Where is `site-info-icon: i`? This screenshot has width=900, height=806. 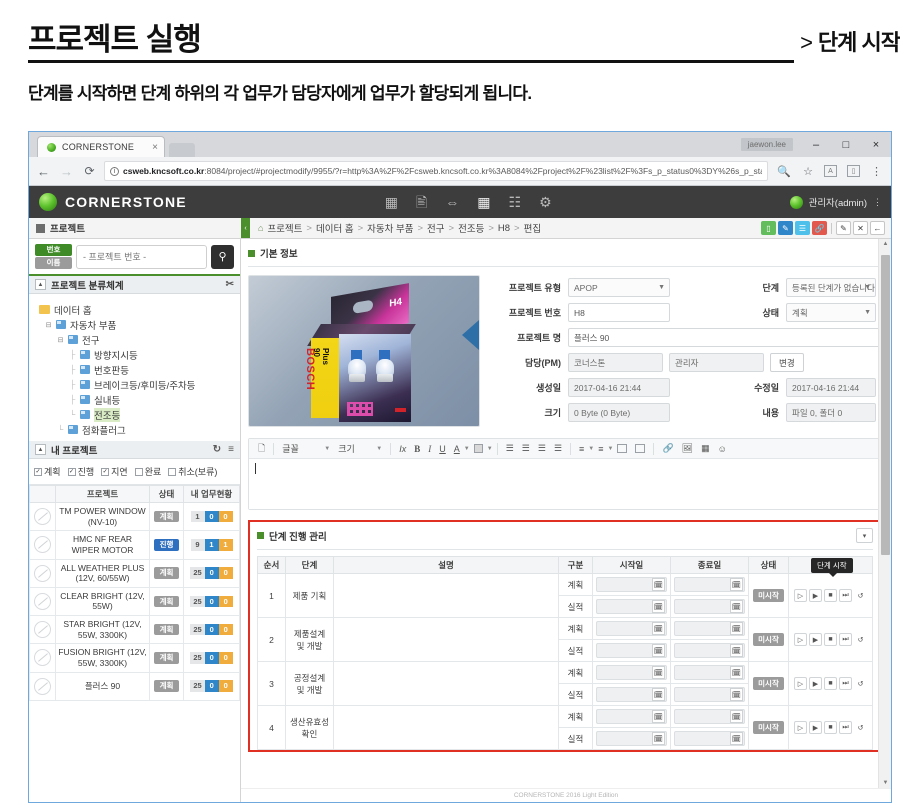 site-info-icon: i is located at coordinates (114, 171).